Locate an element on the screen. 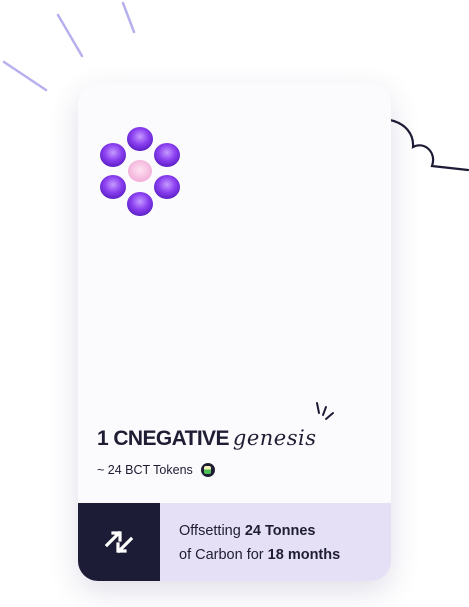 The image size is (469, 607). title-script: genesis is located at coordinates (274, 438).